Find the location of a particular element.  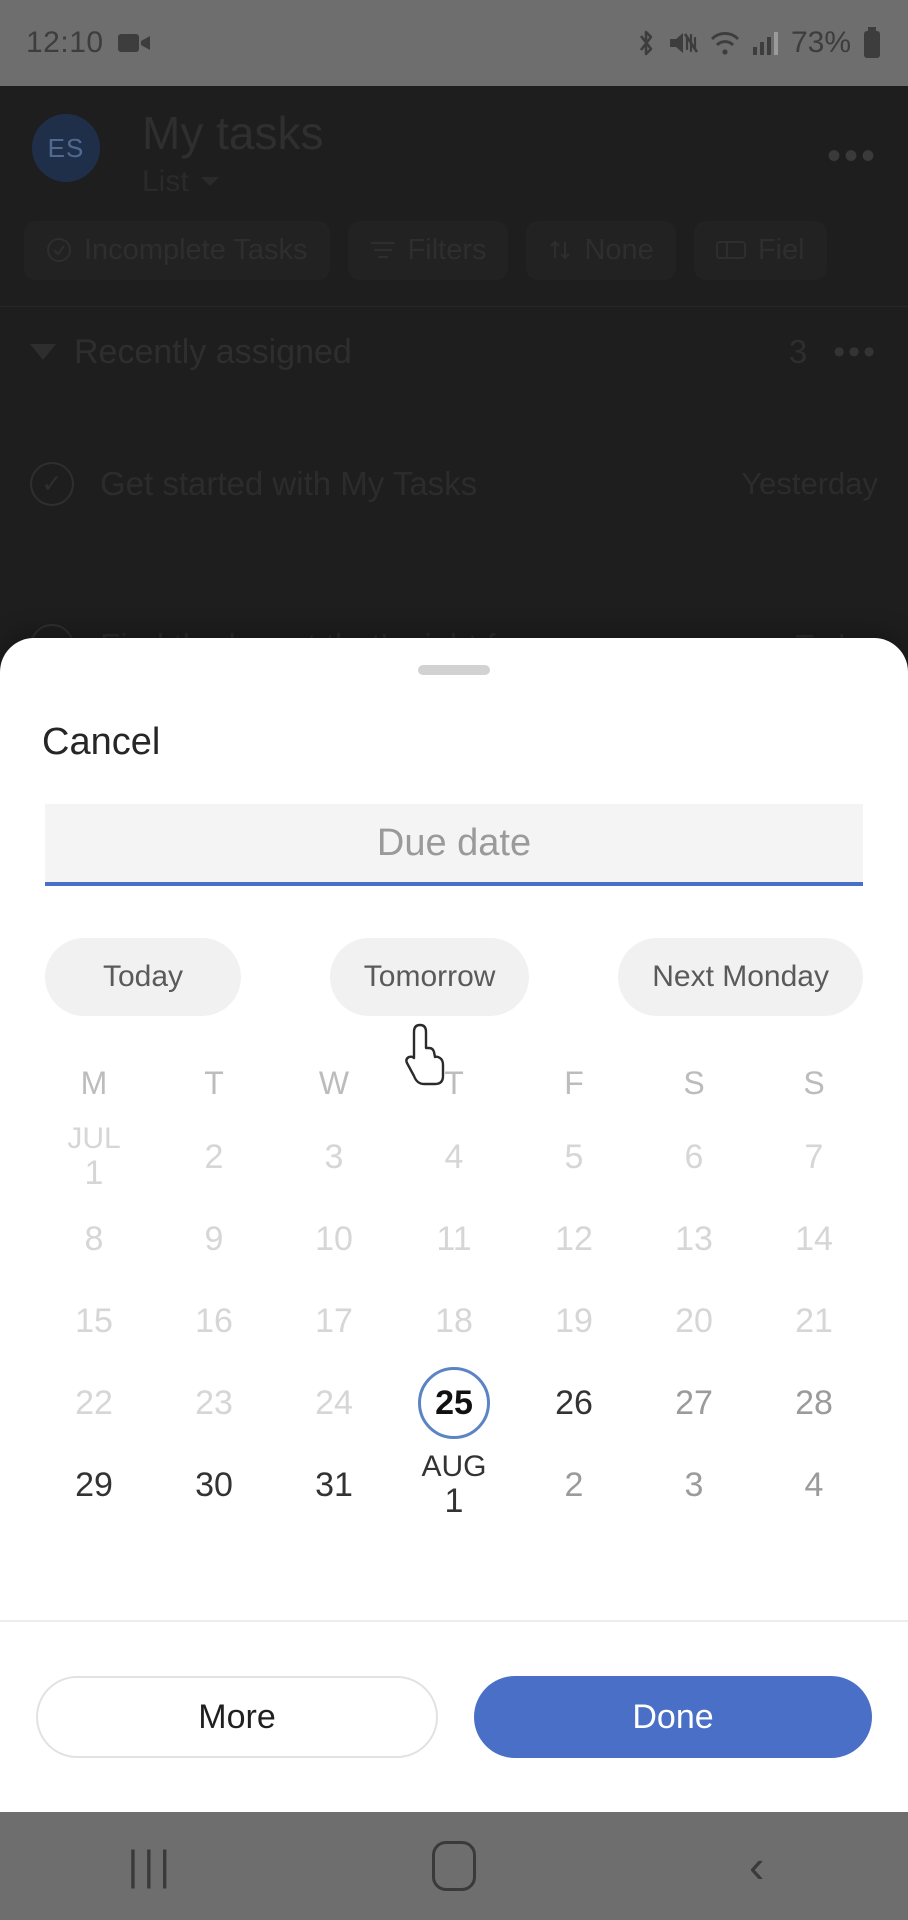

weekday-header: F is located at coordinates (574, 1082).